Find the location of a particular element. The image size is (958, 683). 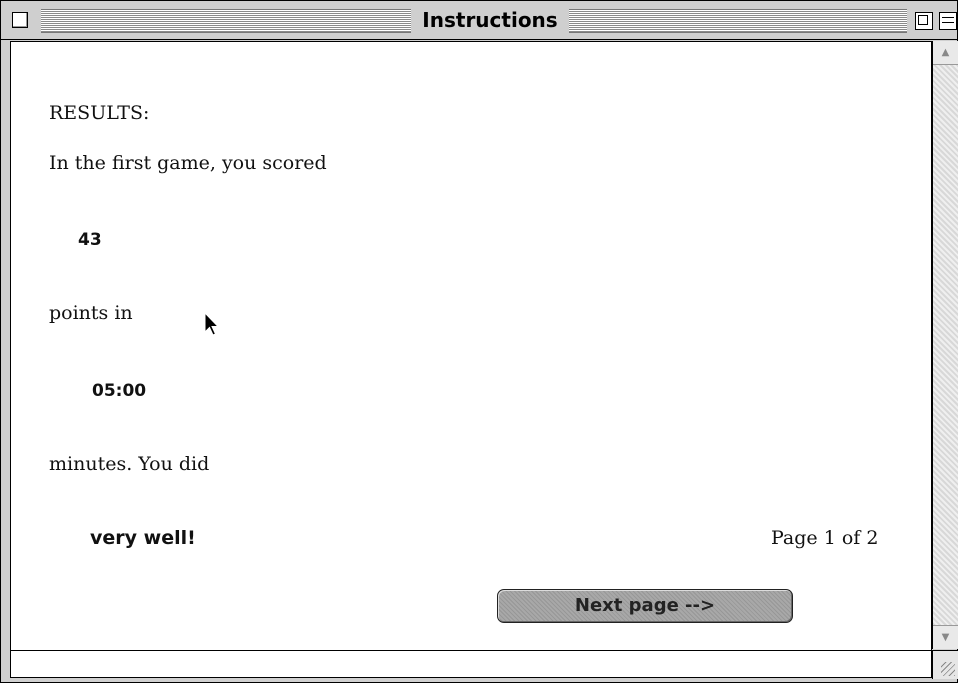

rating-value: very well! is located at coordinates (143, 538).